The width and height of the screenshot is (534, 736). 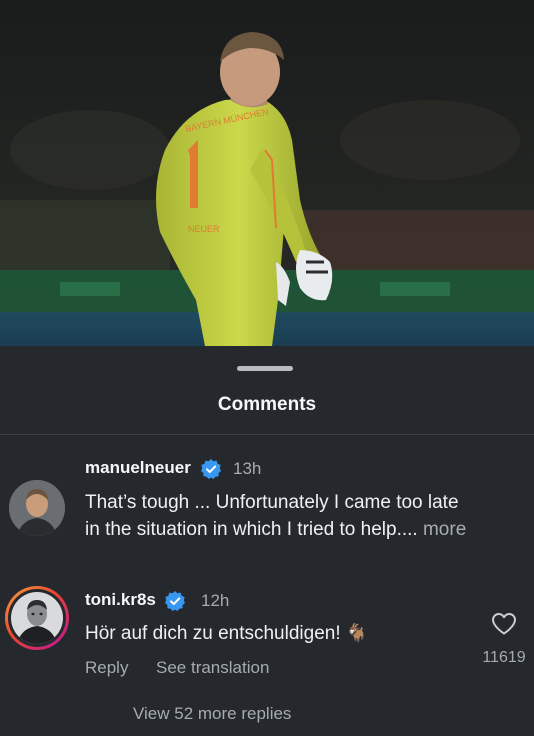 I want to click on heart-icon, so click(x=504, y=624).